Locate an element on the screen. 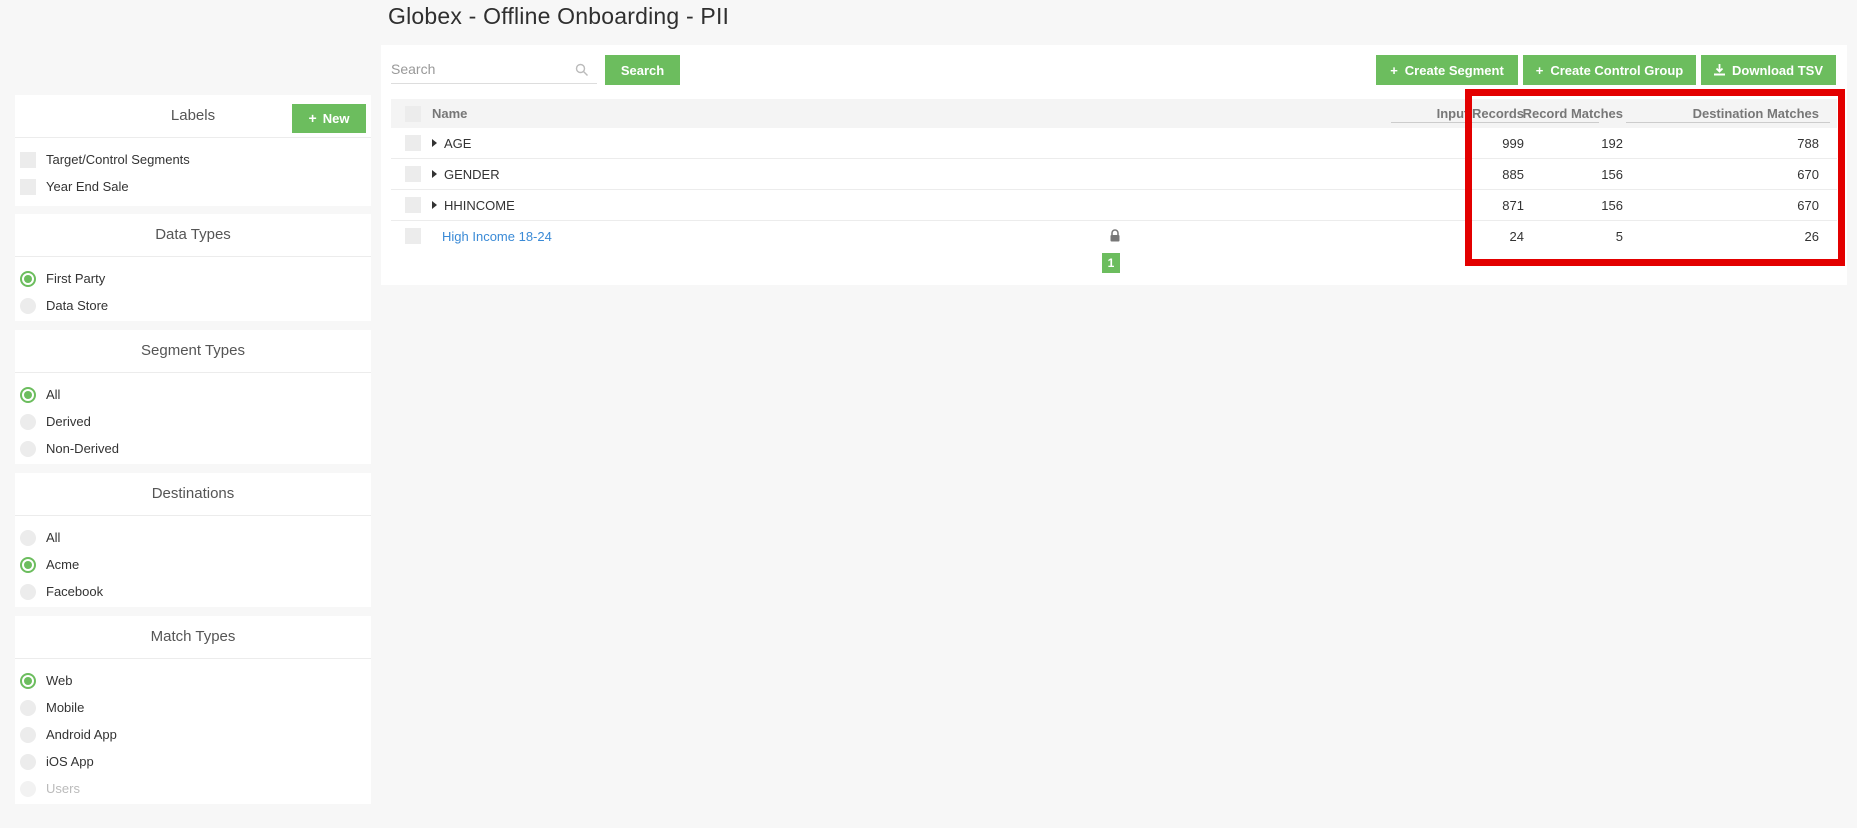  search-box is located at coordinates (494, 70).